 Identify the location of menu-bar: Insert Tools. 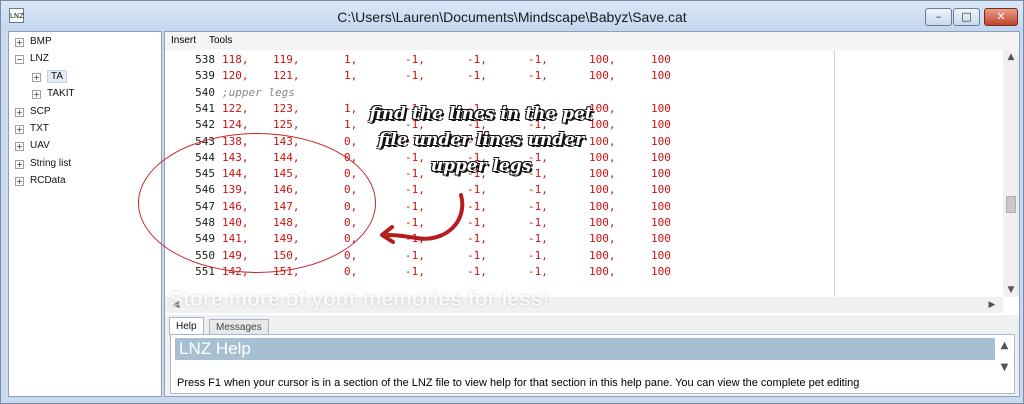
(592, 41).